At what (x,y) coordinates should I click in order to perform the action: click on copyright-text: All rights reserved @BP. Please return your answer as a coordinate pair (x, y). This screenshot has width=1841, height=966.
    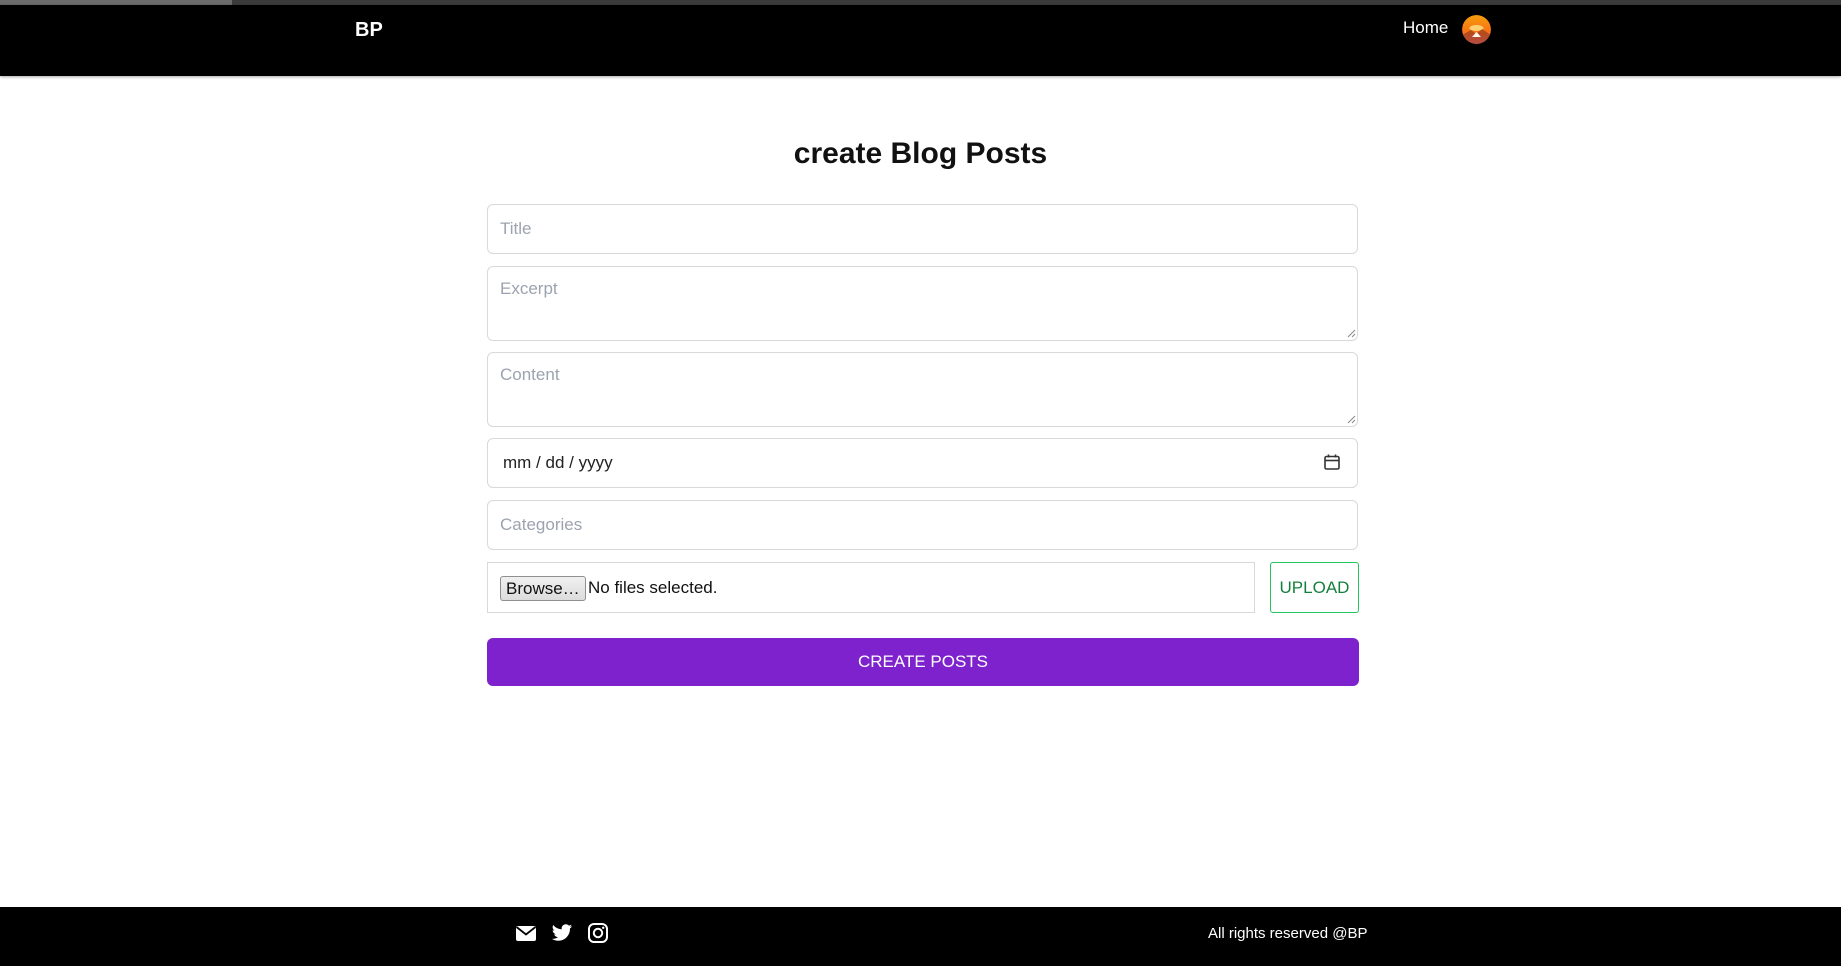
    Looking at the image, I should click on (1288, 933).